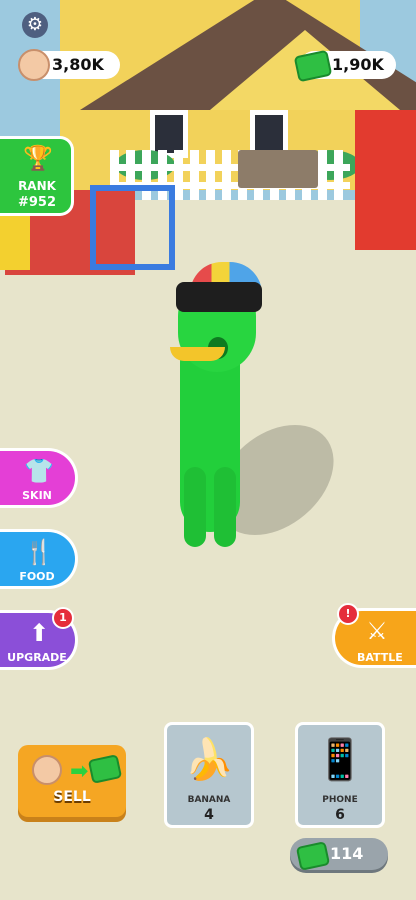 Image resolution: width=416 pixels, height=900 pixels. I want to click on battle-button: ⚔ BATTLE !, so click(374, 635).